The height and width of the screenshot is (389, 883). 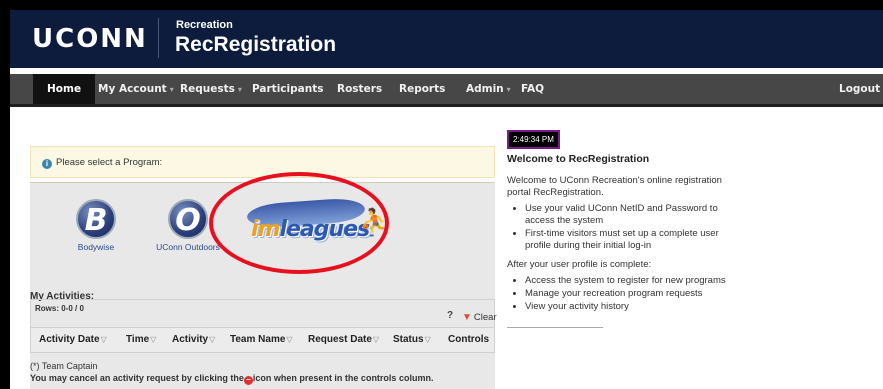 I want to click on welcome-after: After your user profile is complete:, so click(x=579, y=265).